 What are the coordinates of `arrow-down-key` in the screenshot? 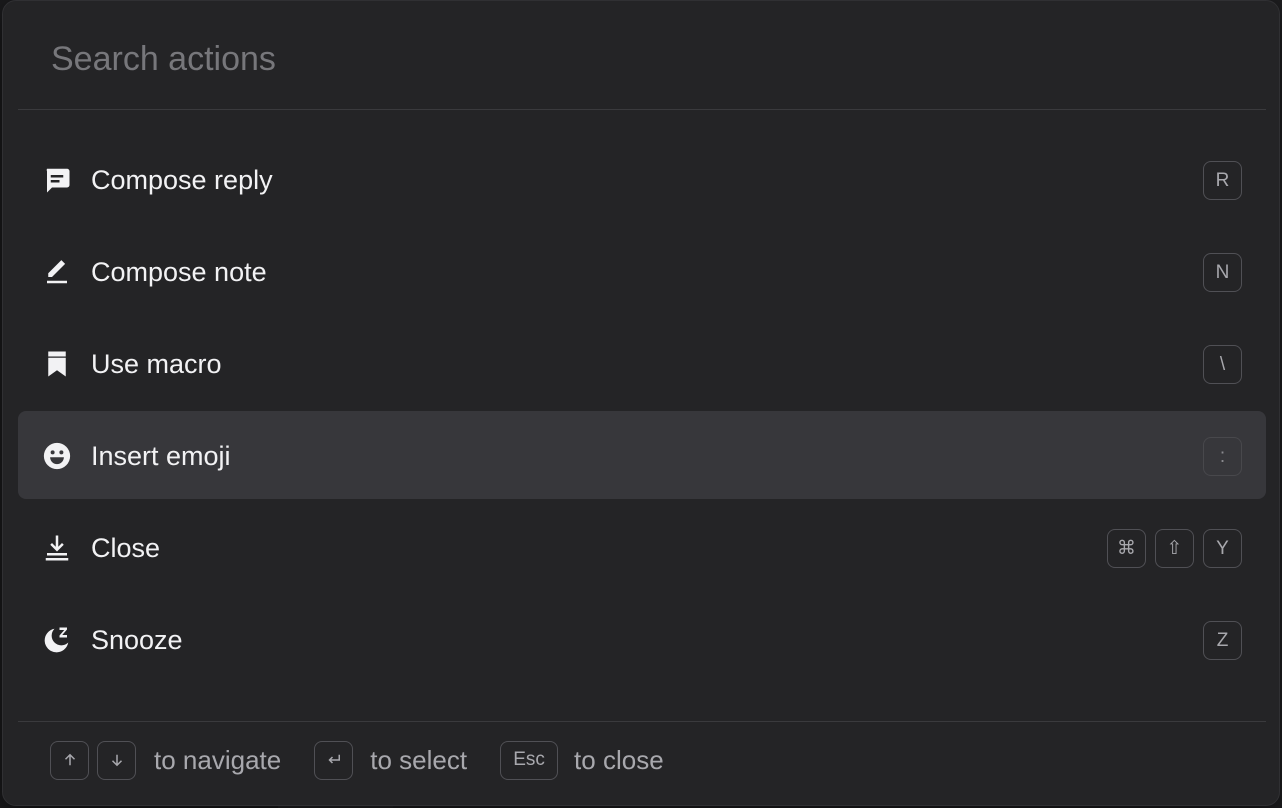 It's located at (116, 760).